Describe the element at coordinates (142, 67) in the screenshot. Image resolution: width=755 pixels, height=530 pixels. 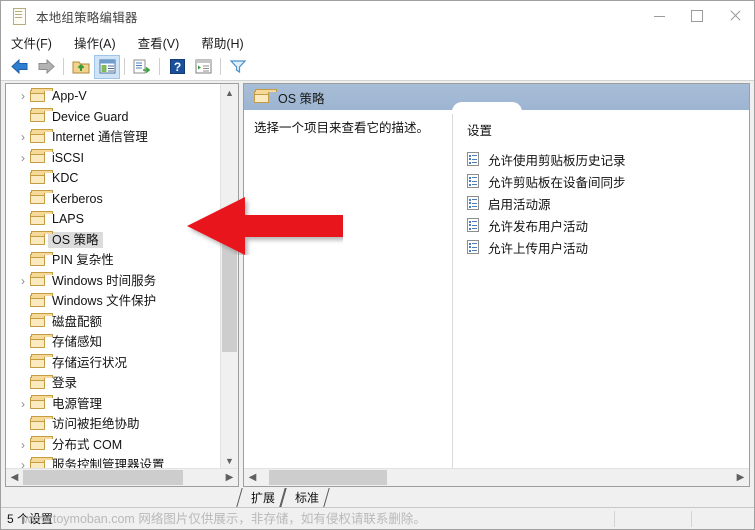
I see `export-list-icon` at that location.